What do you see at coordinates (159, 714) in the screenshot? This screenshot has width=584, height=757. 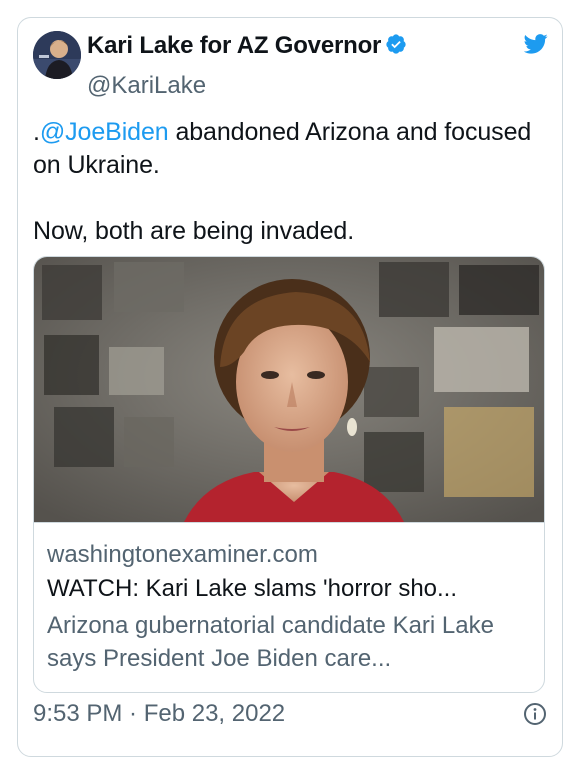 I see `tweet-timestamp: 9:53 PM · Feb 23, 2022` at bounding box center [159, 714].